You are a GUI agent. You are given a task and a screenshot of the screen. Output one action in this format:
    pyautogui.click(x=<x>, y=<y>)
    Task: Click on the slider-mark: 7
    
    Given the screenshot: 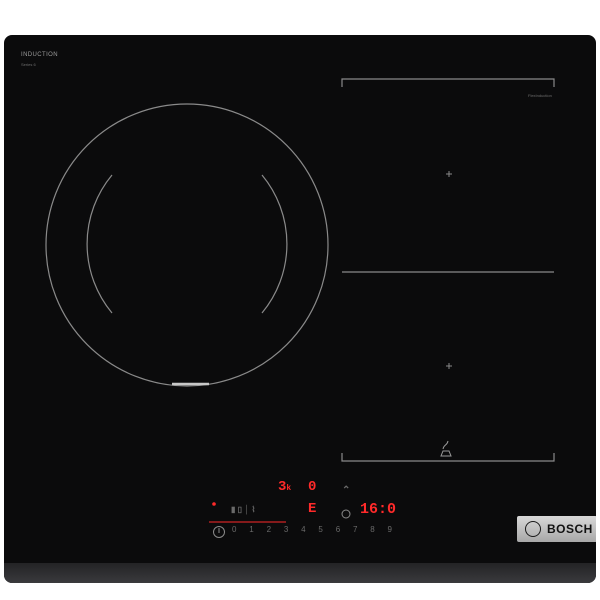 What is the action you would take?
    pyautogui.click(x=355, y=531)
    